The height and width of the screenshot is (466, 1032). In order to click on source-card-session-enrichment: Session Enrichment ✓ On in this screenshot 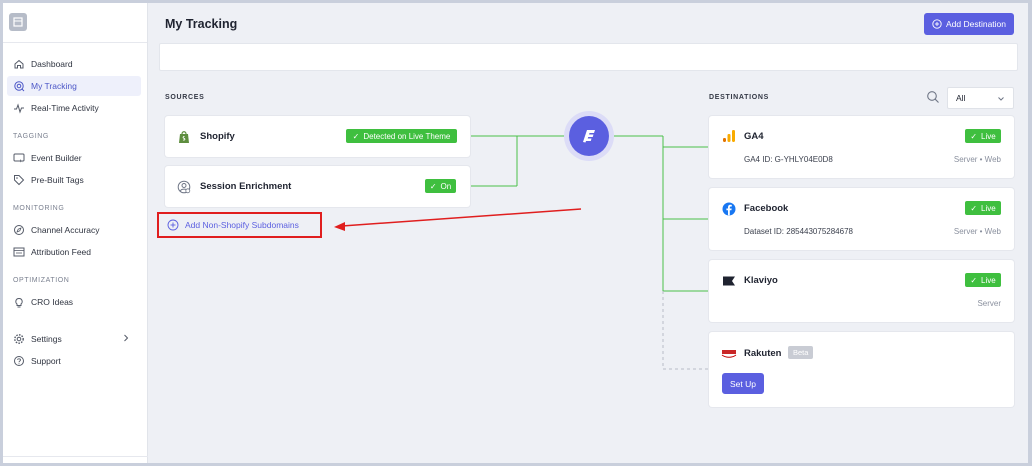, I will do `click(317, 186)`.